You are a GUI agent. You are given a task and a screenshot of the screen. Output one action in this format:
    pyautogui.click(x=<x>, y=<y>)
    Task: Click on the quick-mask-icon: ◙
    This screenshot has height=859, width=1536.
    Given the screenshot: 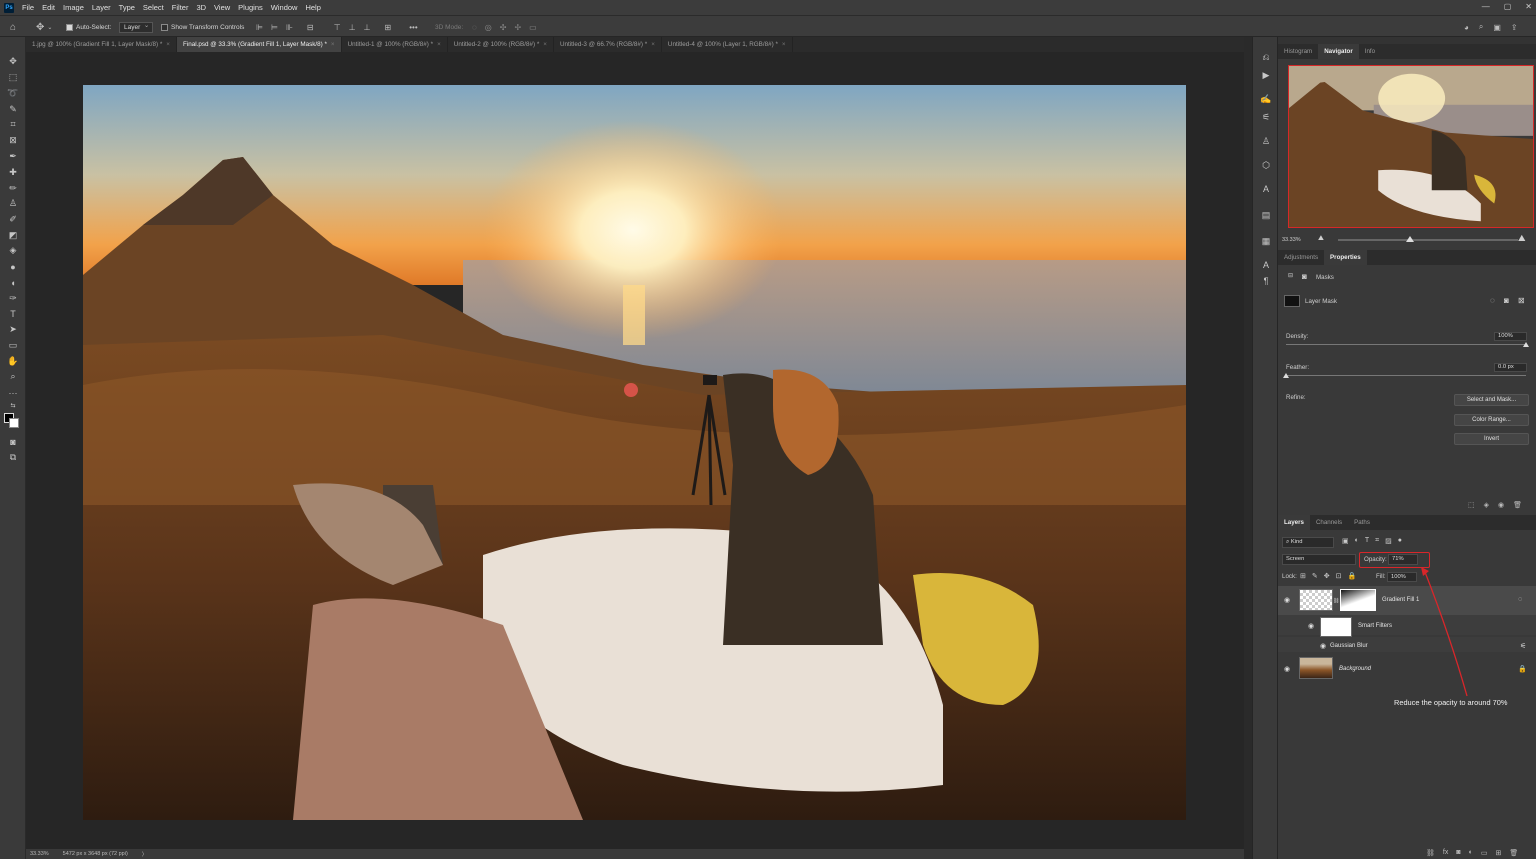 What is the action you would take?
    pyautogui.click(x=13, y=441)
    